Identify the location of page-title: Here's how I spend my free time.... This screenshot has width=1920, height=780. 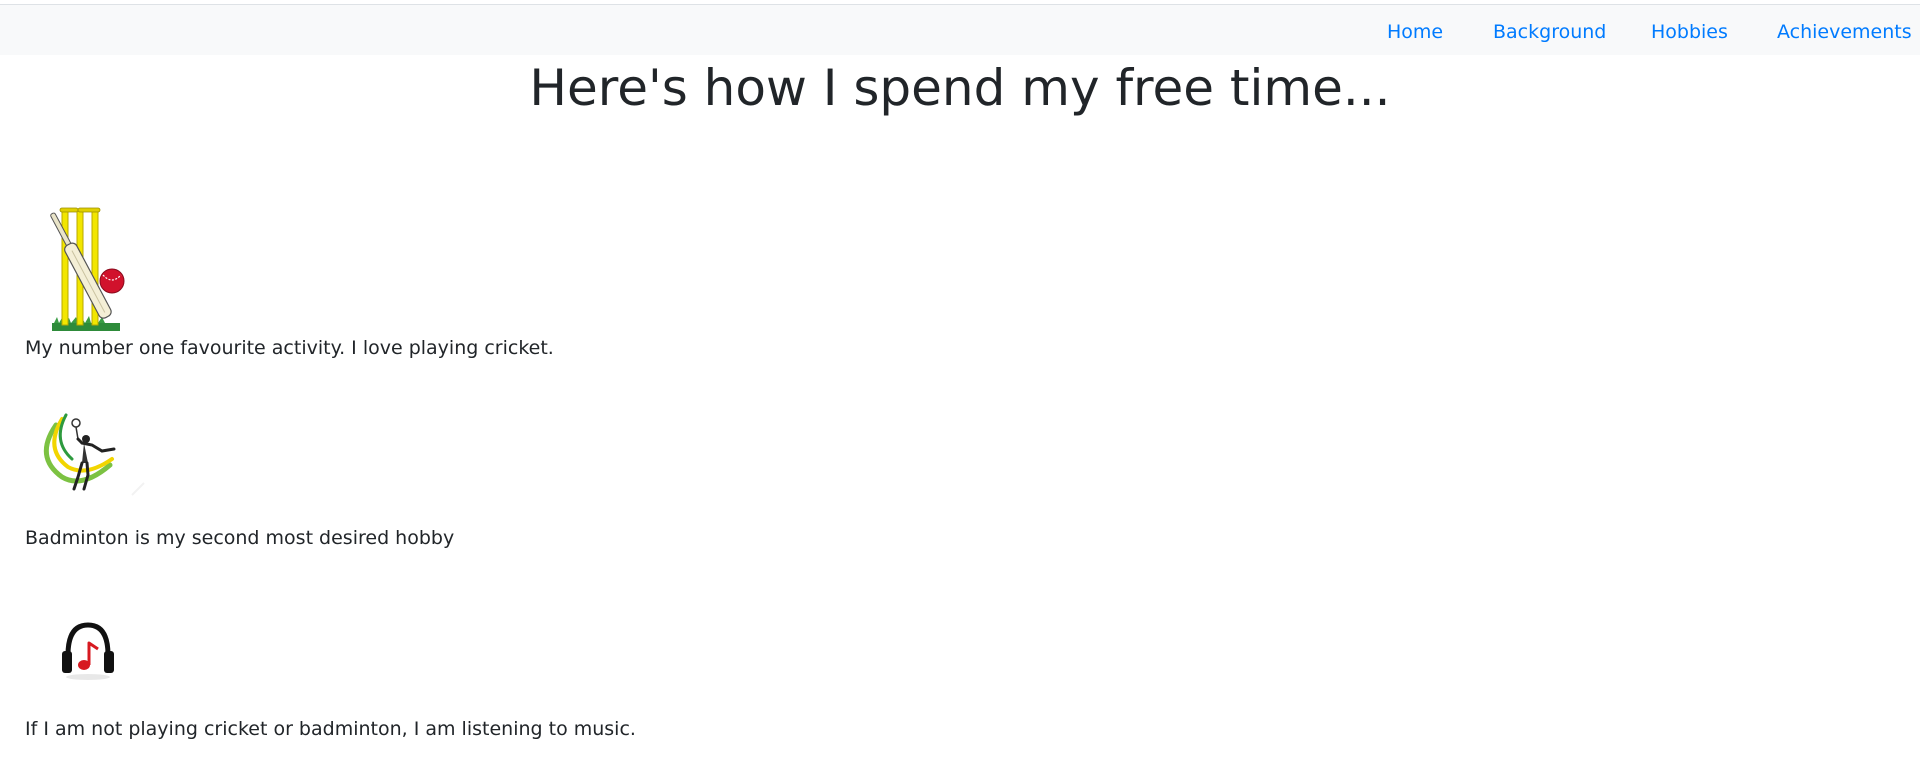
(960, 88).